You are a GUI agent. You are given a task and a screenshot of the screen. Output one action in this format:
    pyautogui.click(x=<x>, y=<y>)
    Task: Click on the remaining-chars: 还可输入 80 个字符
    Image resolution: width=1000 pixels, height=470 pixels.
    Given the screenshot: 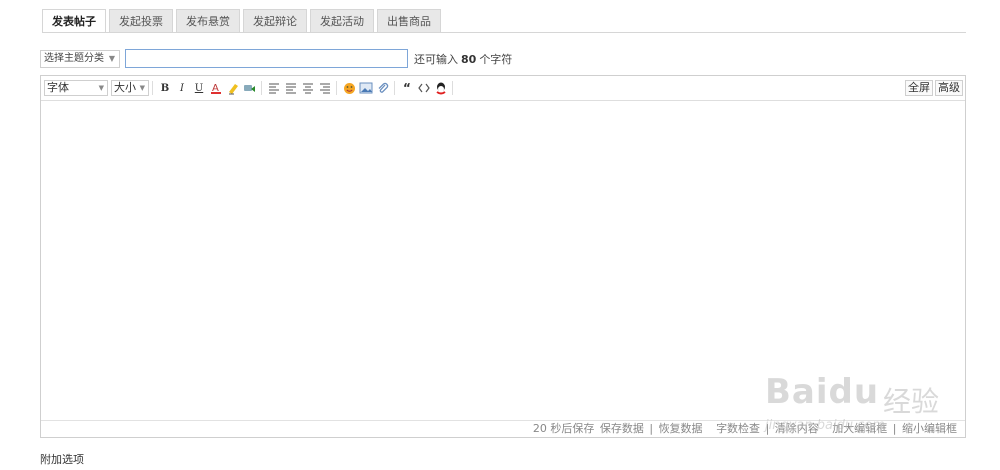 What is the action you would take?
    pyautogui.click(x=463, y=59)
    